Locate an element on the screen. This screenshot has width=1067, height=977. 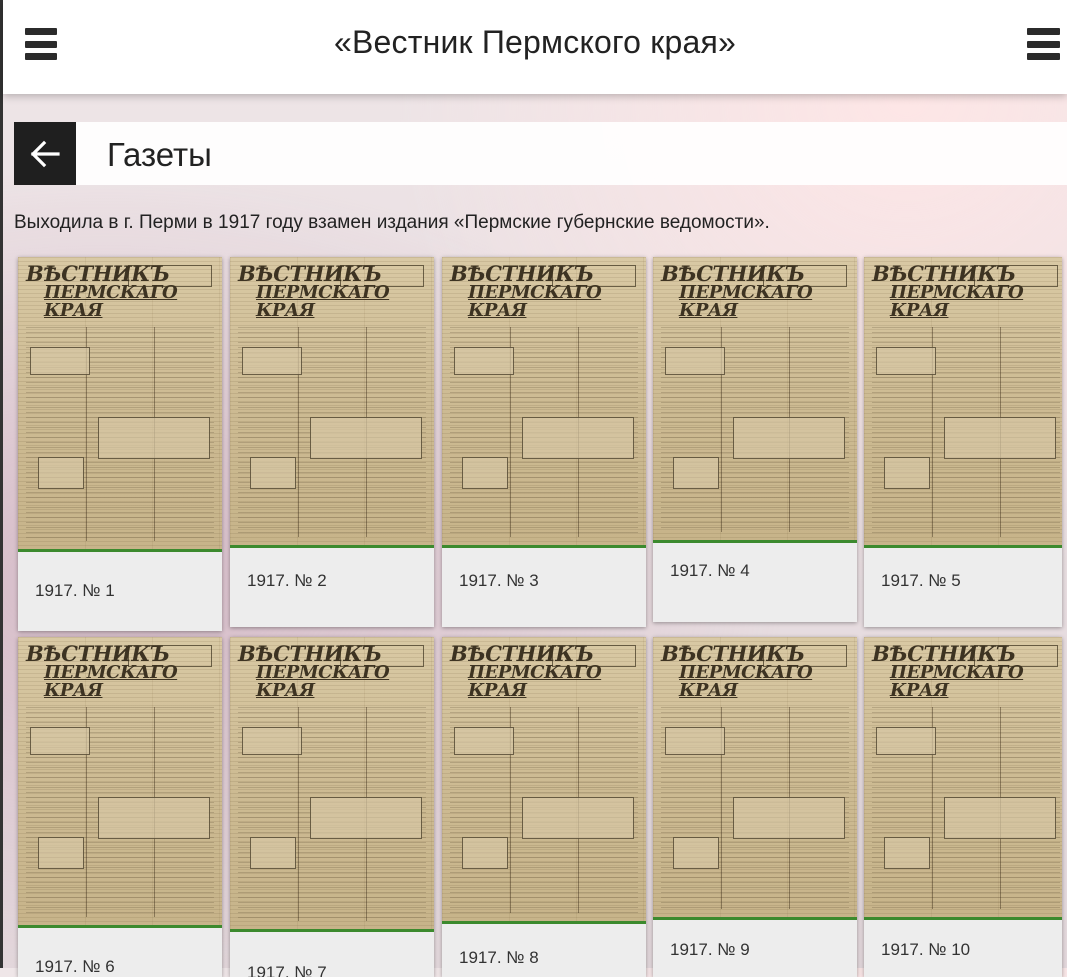
issue-card: ВѢСТНИКЪ ПЕРМСКАГО КРАЯ 1917. № 1 is located at coordinates (120, 444).